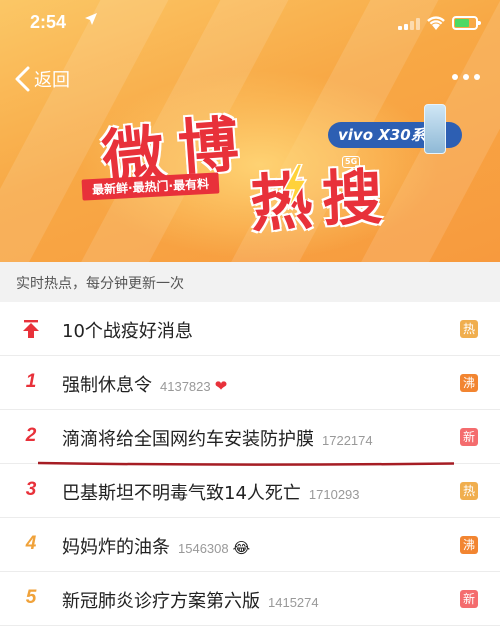 The image size is (500, 629). Describe the element at coordinates (435, 129) in the screenshot. I see `phone-image` at that location.